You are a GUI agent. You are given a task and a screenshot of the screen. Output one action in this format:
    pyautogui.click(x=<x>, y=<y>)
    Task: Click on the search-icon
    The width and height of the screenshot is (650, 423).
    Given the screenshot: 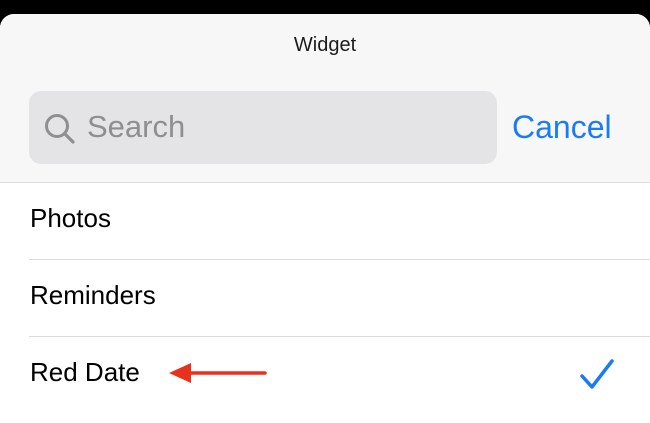 What is the action you would take?
    pyautogui.click(x=60, y=129)
    